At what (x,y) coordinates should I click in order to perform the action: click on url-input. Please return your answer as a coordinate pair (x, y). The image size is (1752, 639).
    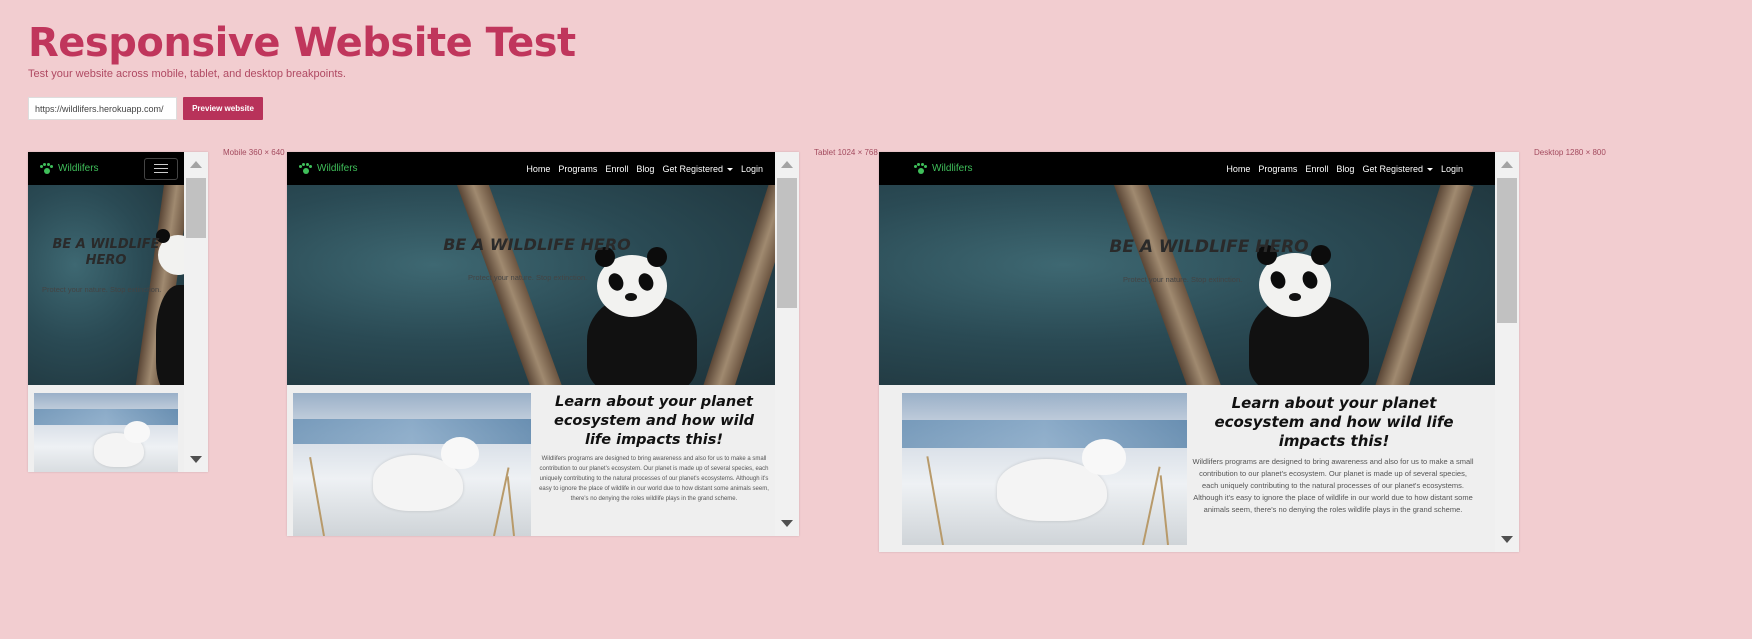
    Looking at the image, I should click on (102, 108).